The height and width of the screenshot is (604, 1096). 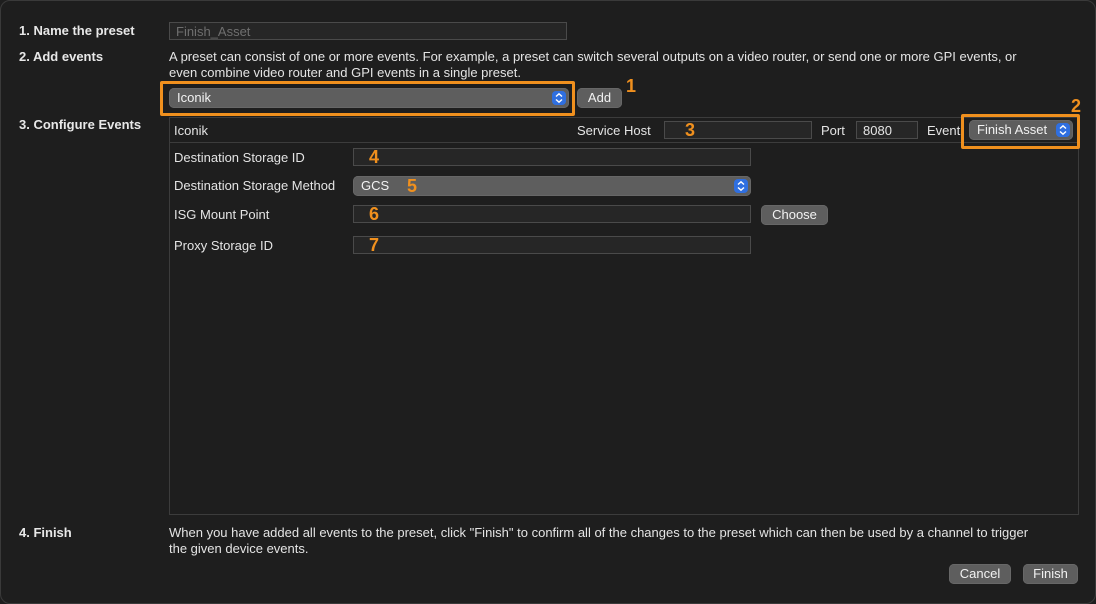 I want to click on event-label: Event, so click(x=944, y=130).